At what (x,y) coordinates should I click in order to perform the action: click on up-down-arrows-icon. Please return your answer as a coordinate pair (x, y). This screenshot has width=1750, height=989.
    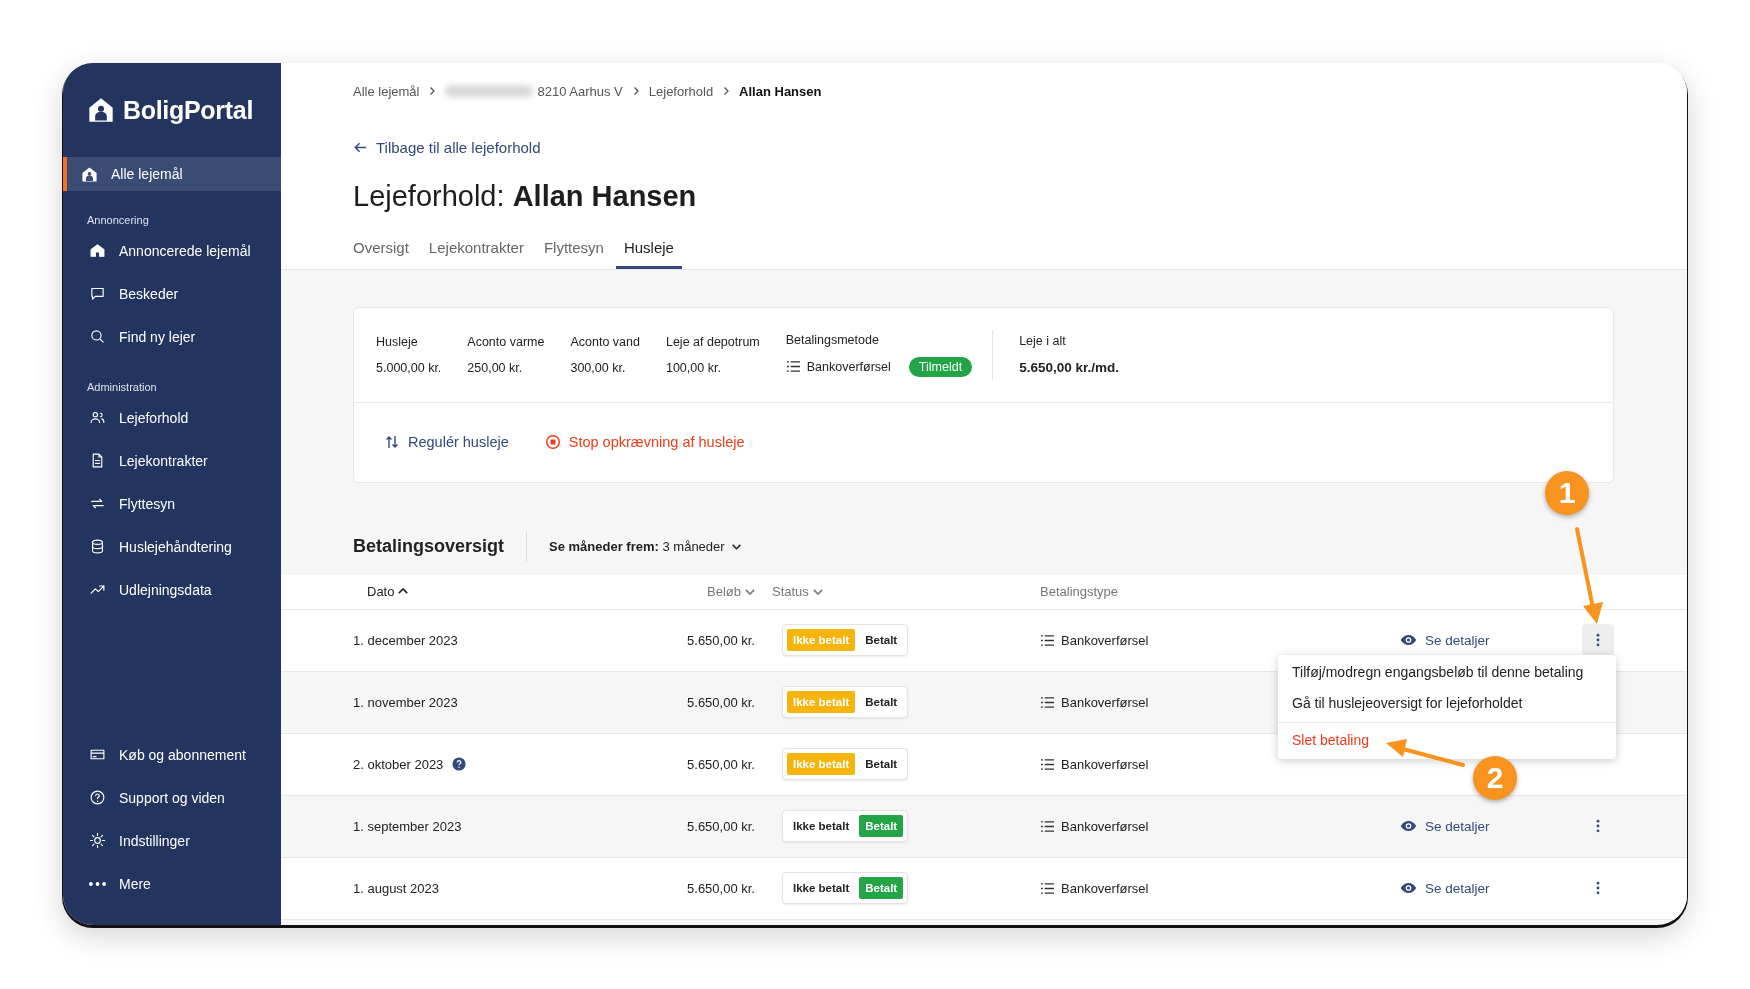
    Looking at the image, I should click on (392, 442).